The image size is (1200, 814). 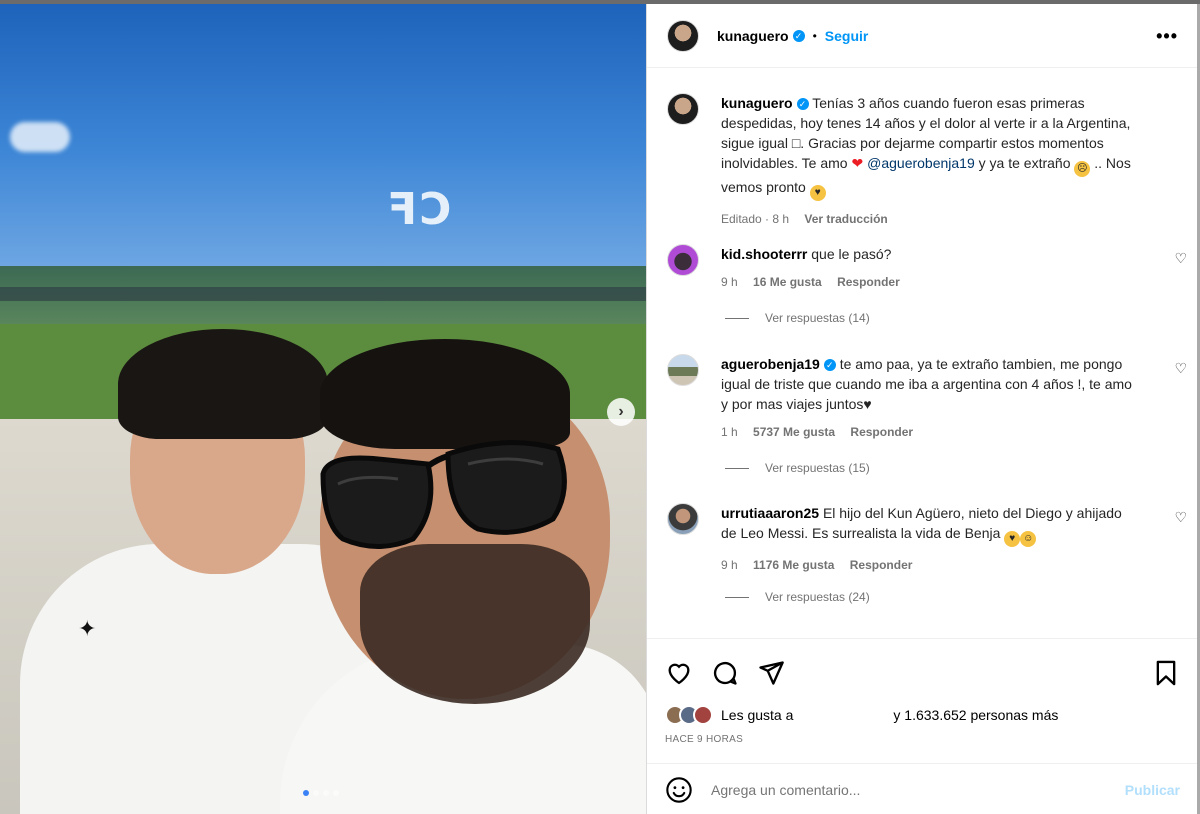 What do you see at coordinates (621, 412) in the screenshot?
I see `carousel-next-button: ›` at bounding box center [621, 412].